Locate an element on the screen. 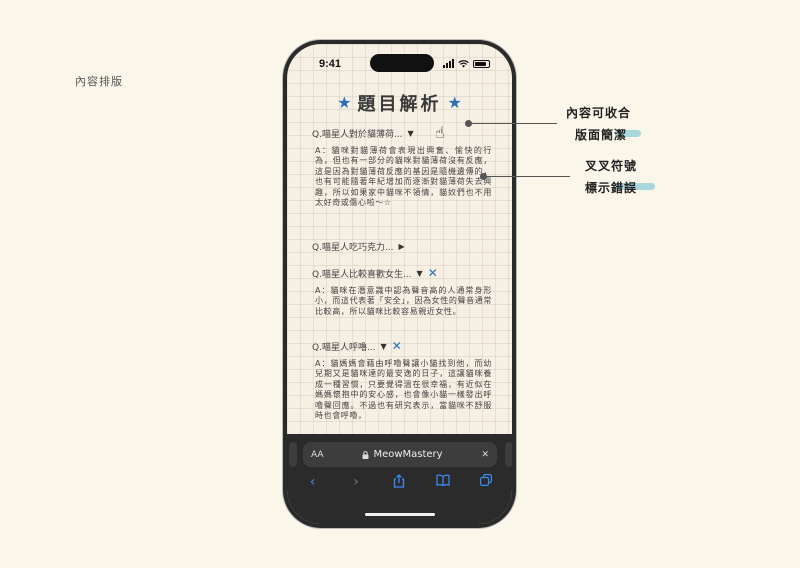 The image size is (800, 568). signal-icon is located at coordinates (448, 63).